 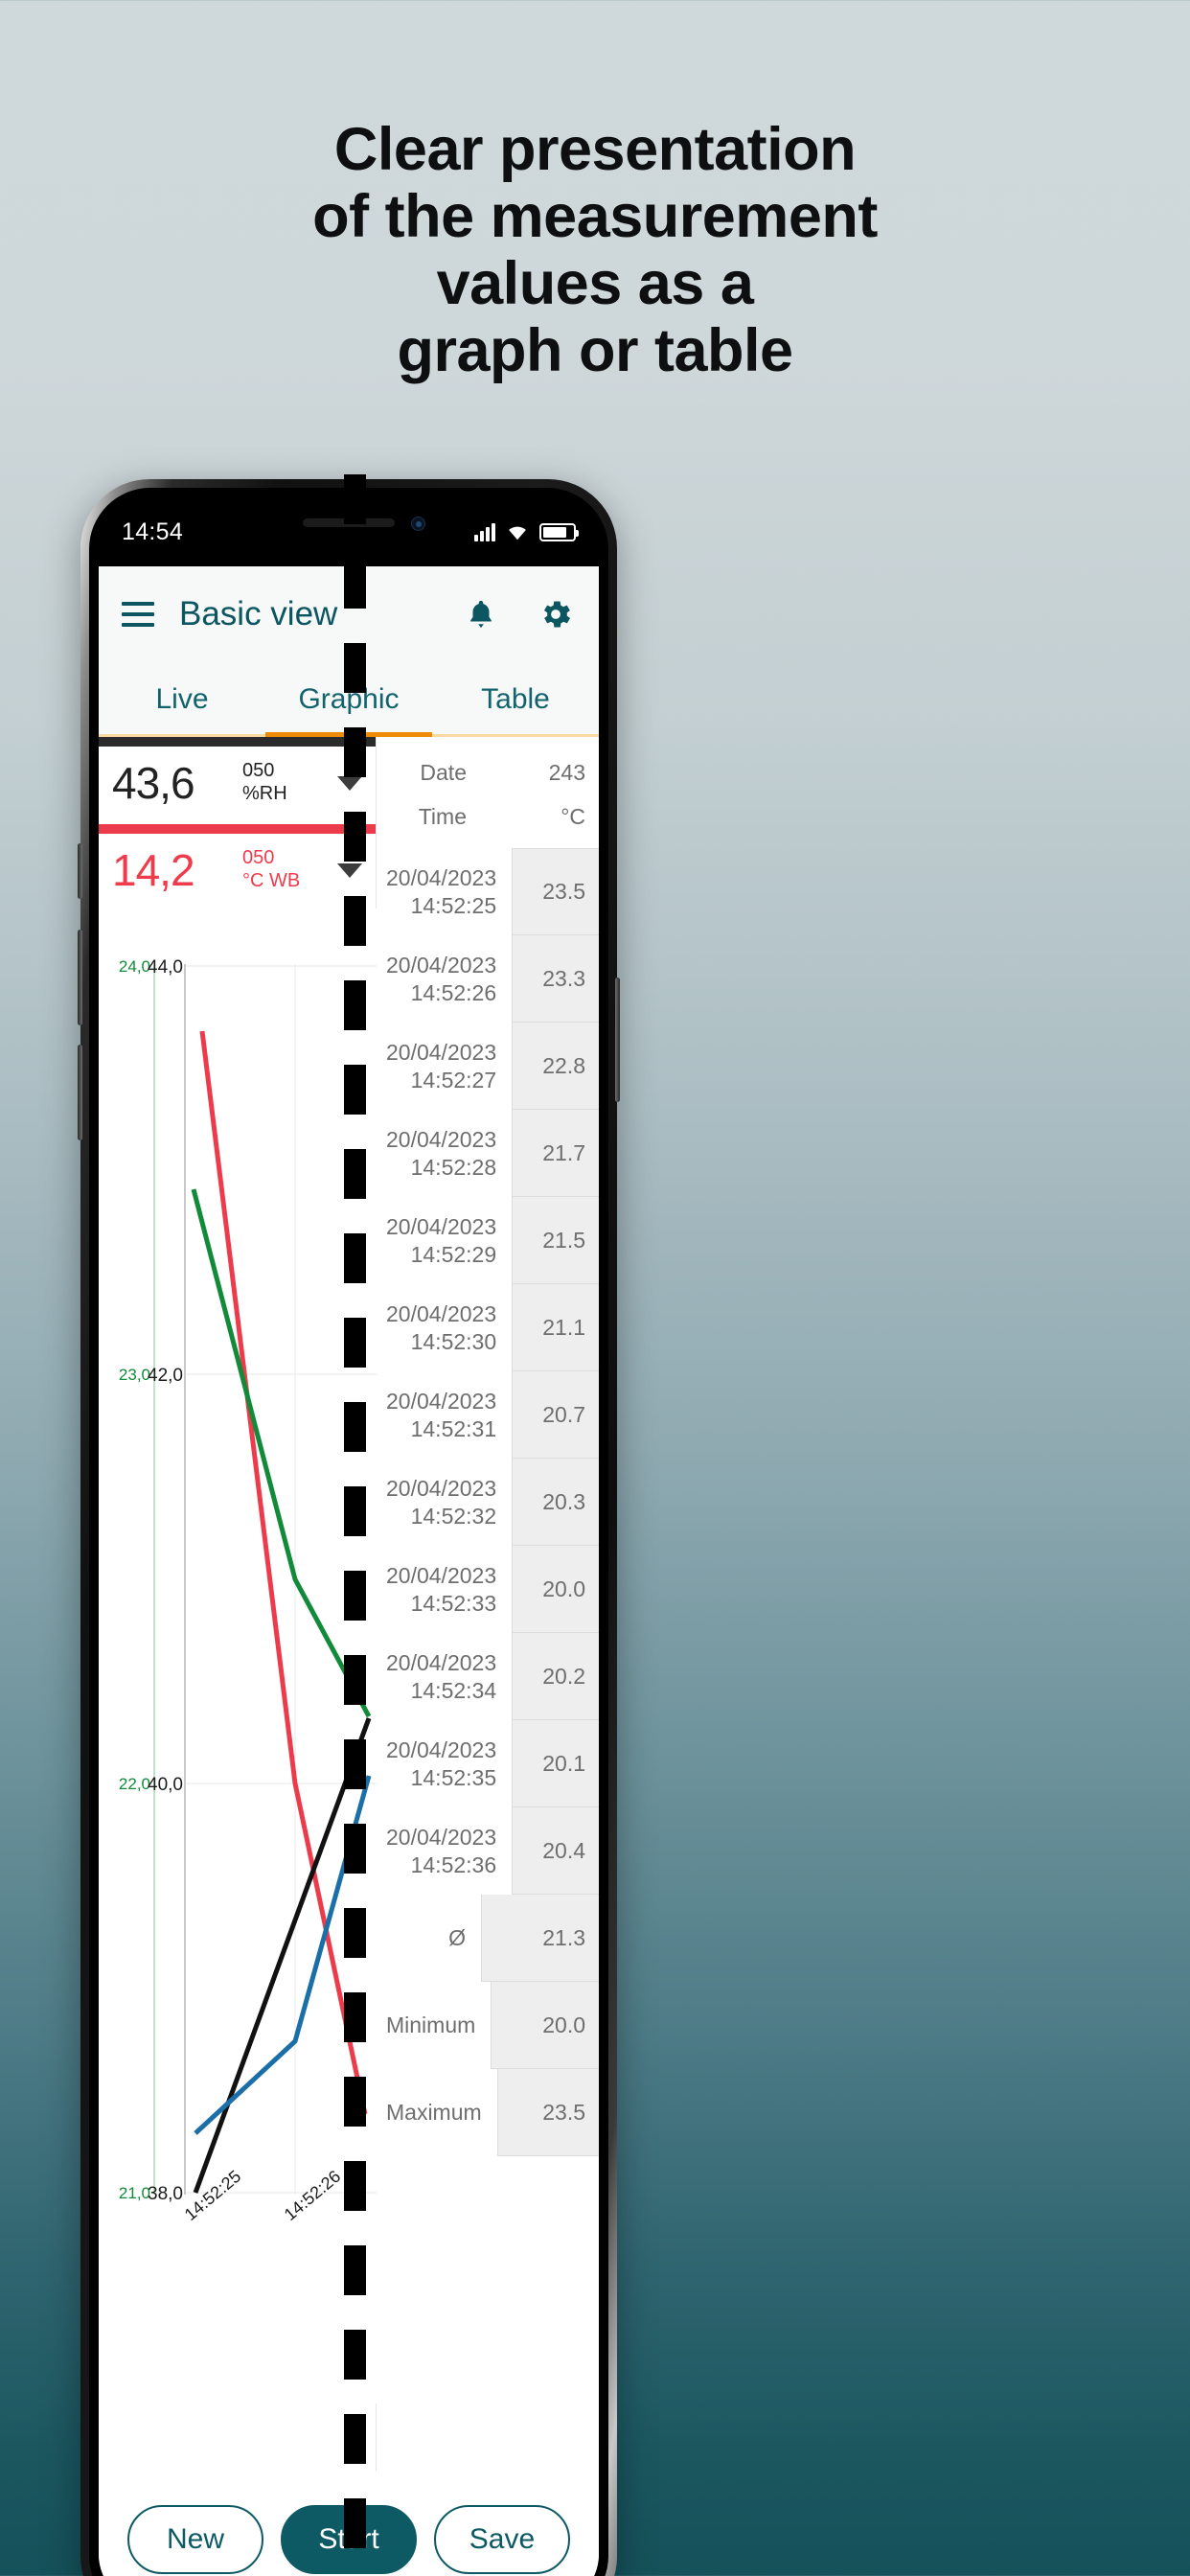 I want to click on table-cell-datetime: 20/04/2023 14:52:25, so click(x=445, y=891).